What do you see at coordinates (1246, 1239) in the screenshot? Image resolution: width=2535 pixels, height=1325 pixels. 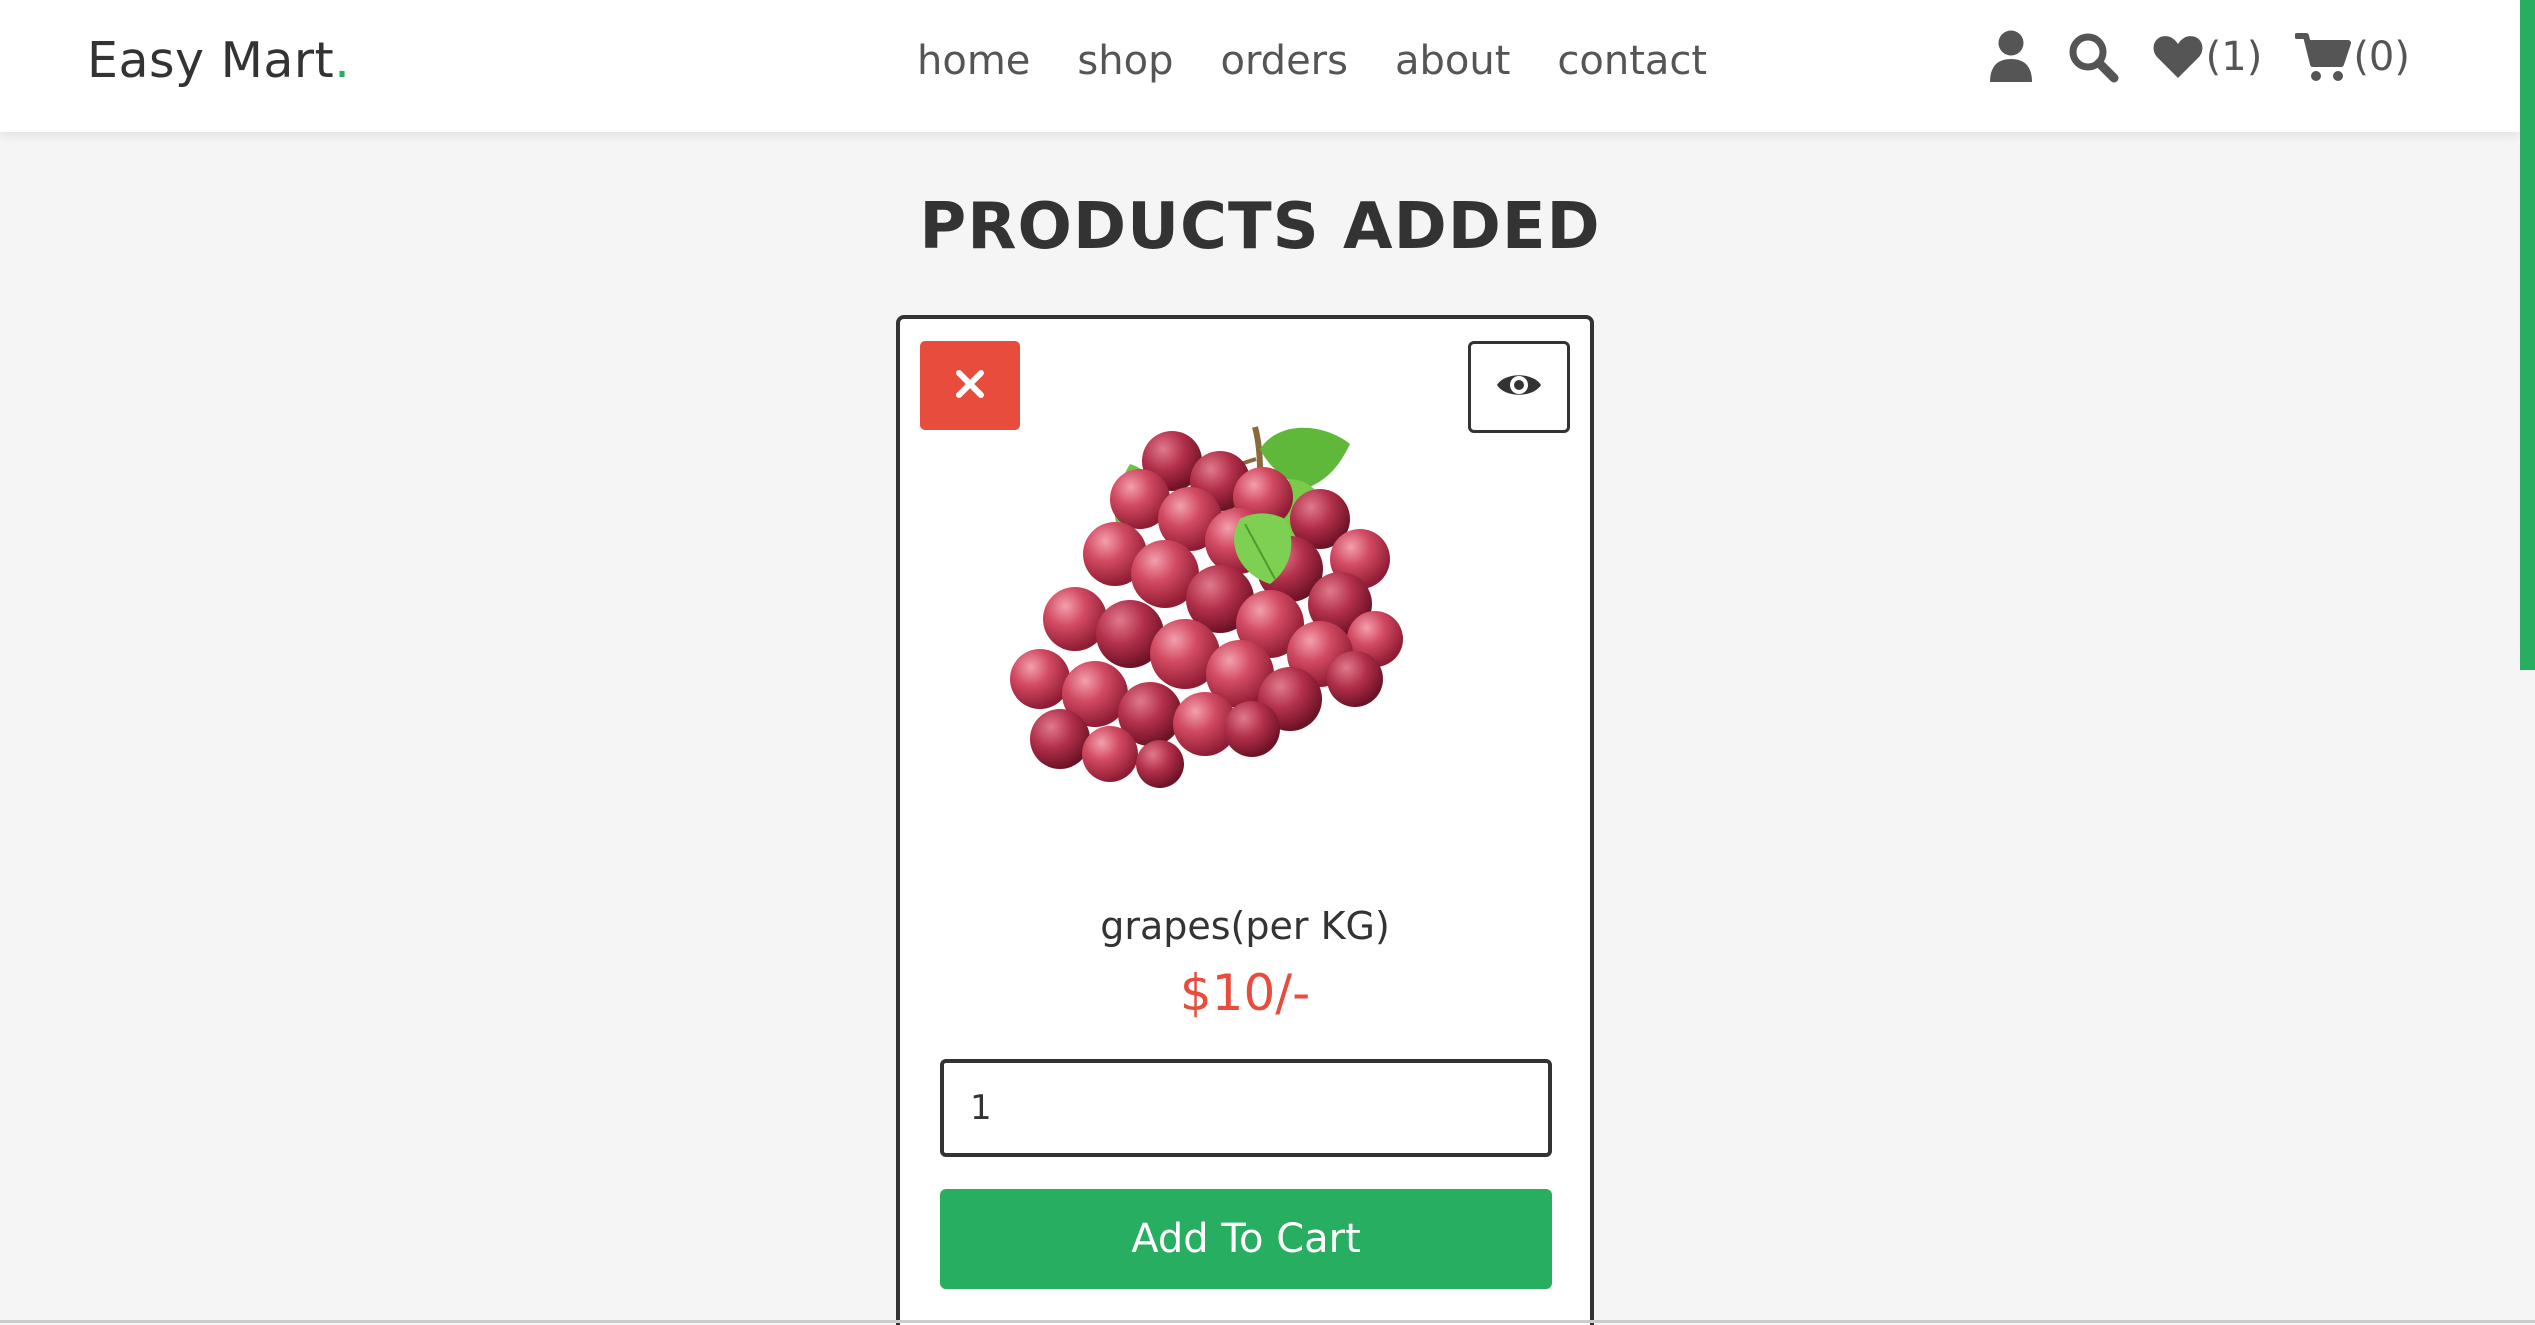 I see `add-to-cart-button: Add To Cart` at bounding box center [1246, 1239].